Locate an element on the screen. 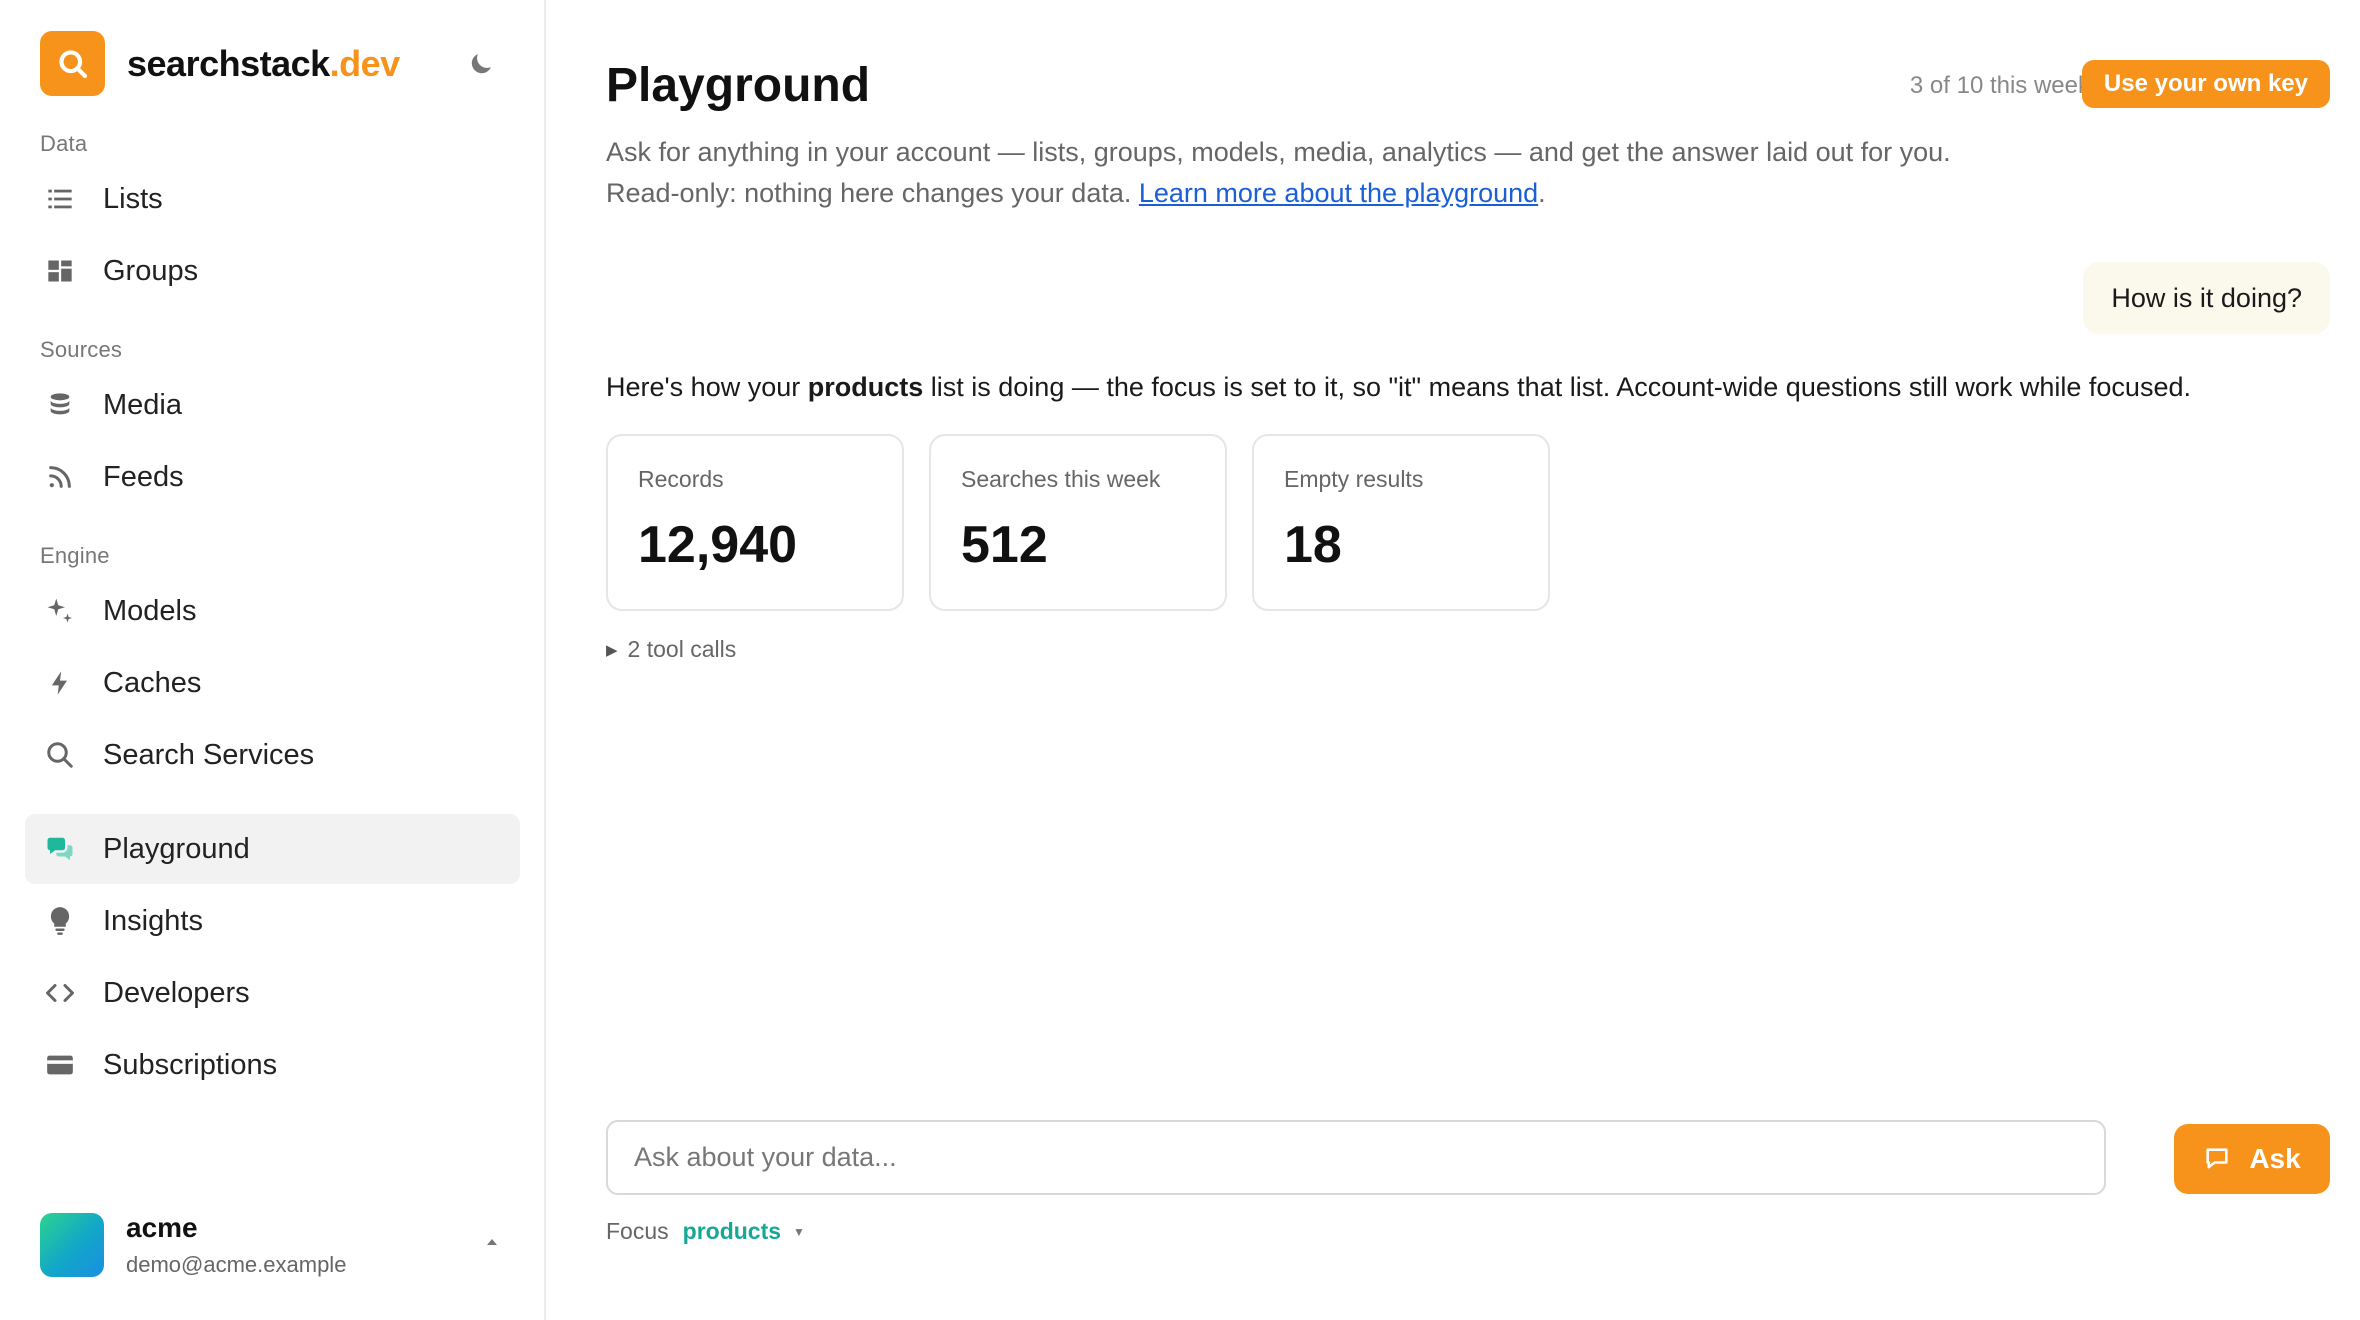  stat-card-records: Records 12,940 is located at coordinates (755, 522).